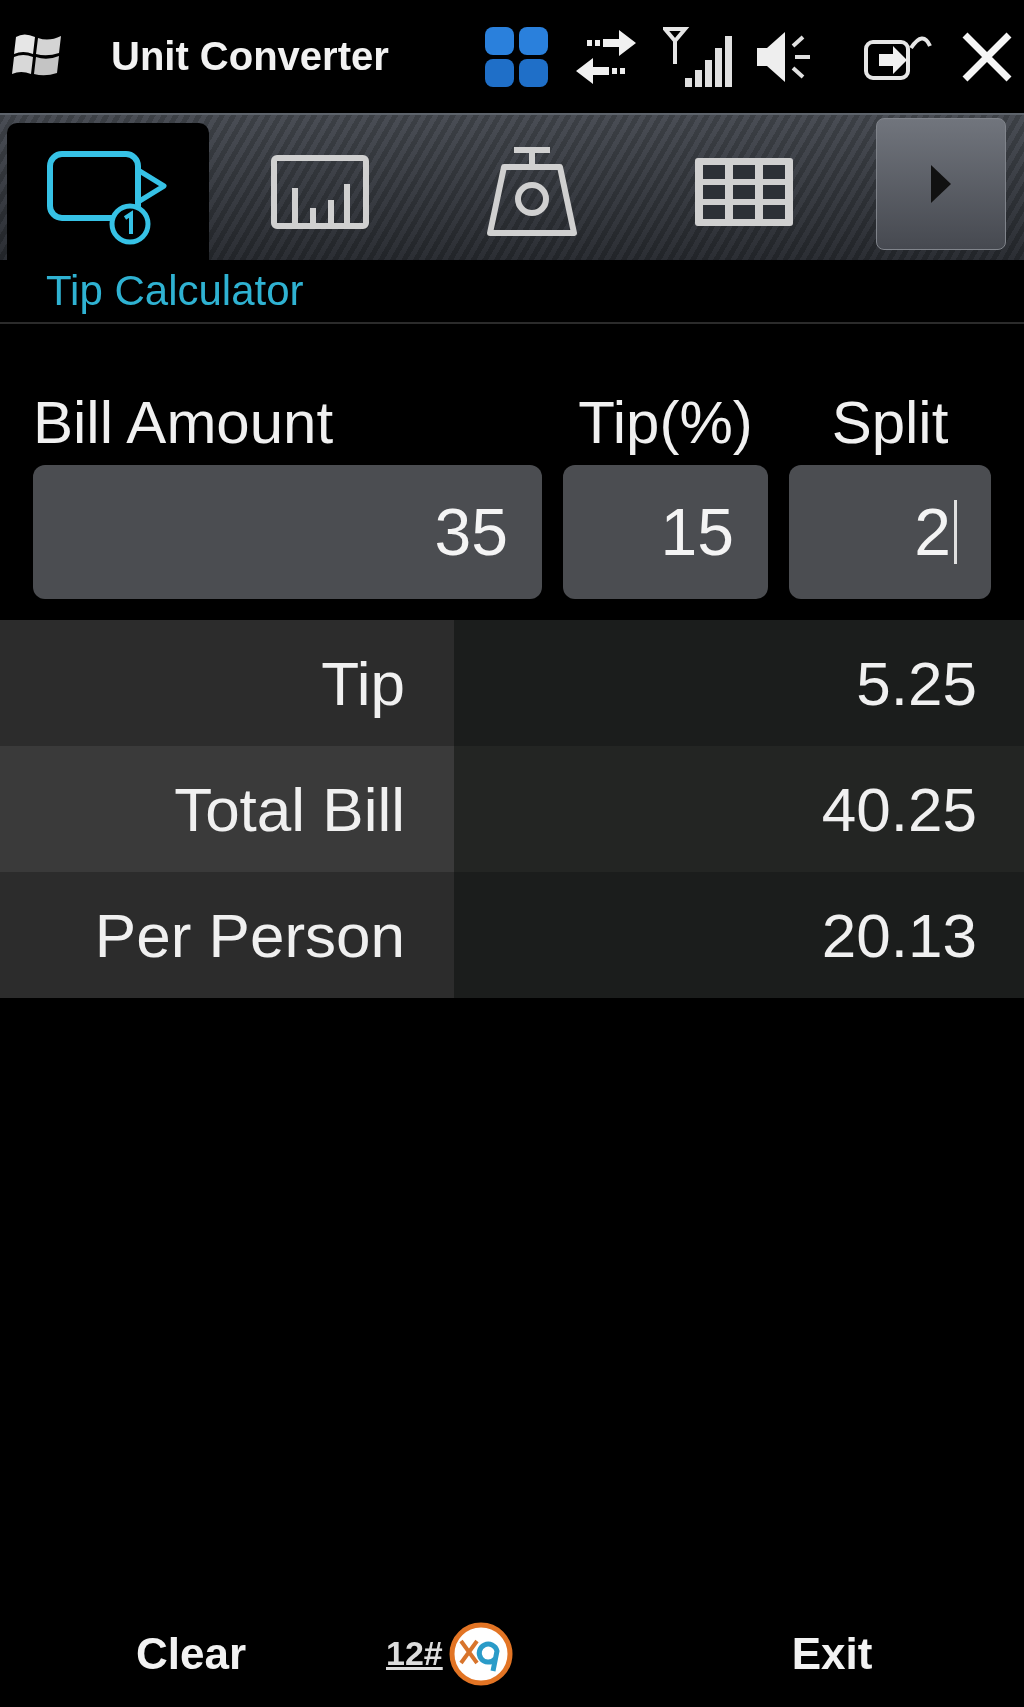 The image size is (1024, 1707). Describe the element at coordinates (516, 56) in the screenshot. I see `tiles-icon` at that location.